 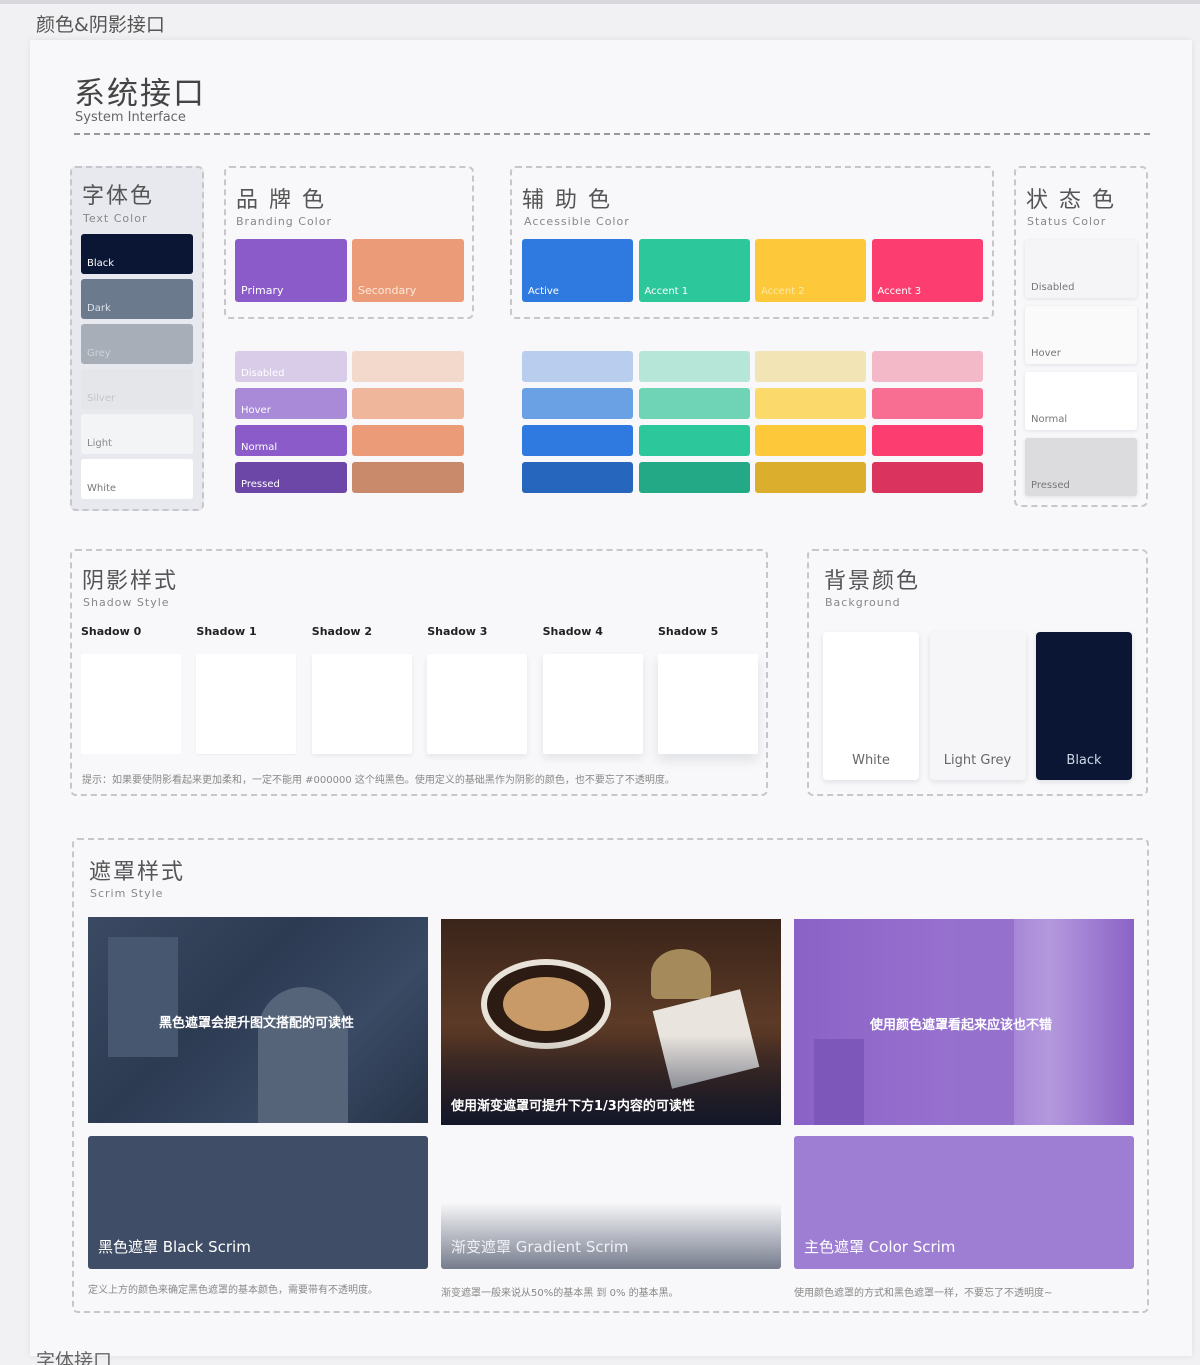 I want to click on status-normal-swatch: Normal, so click(x=1081, y=401).